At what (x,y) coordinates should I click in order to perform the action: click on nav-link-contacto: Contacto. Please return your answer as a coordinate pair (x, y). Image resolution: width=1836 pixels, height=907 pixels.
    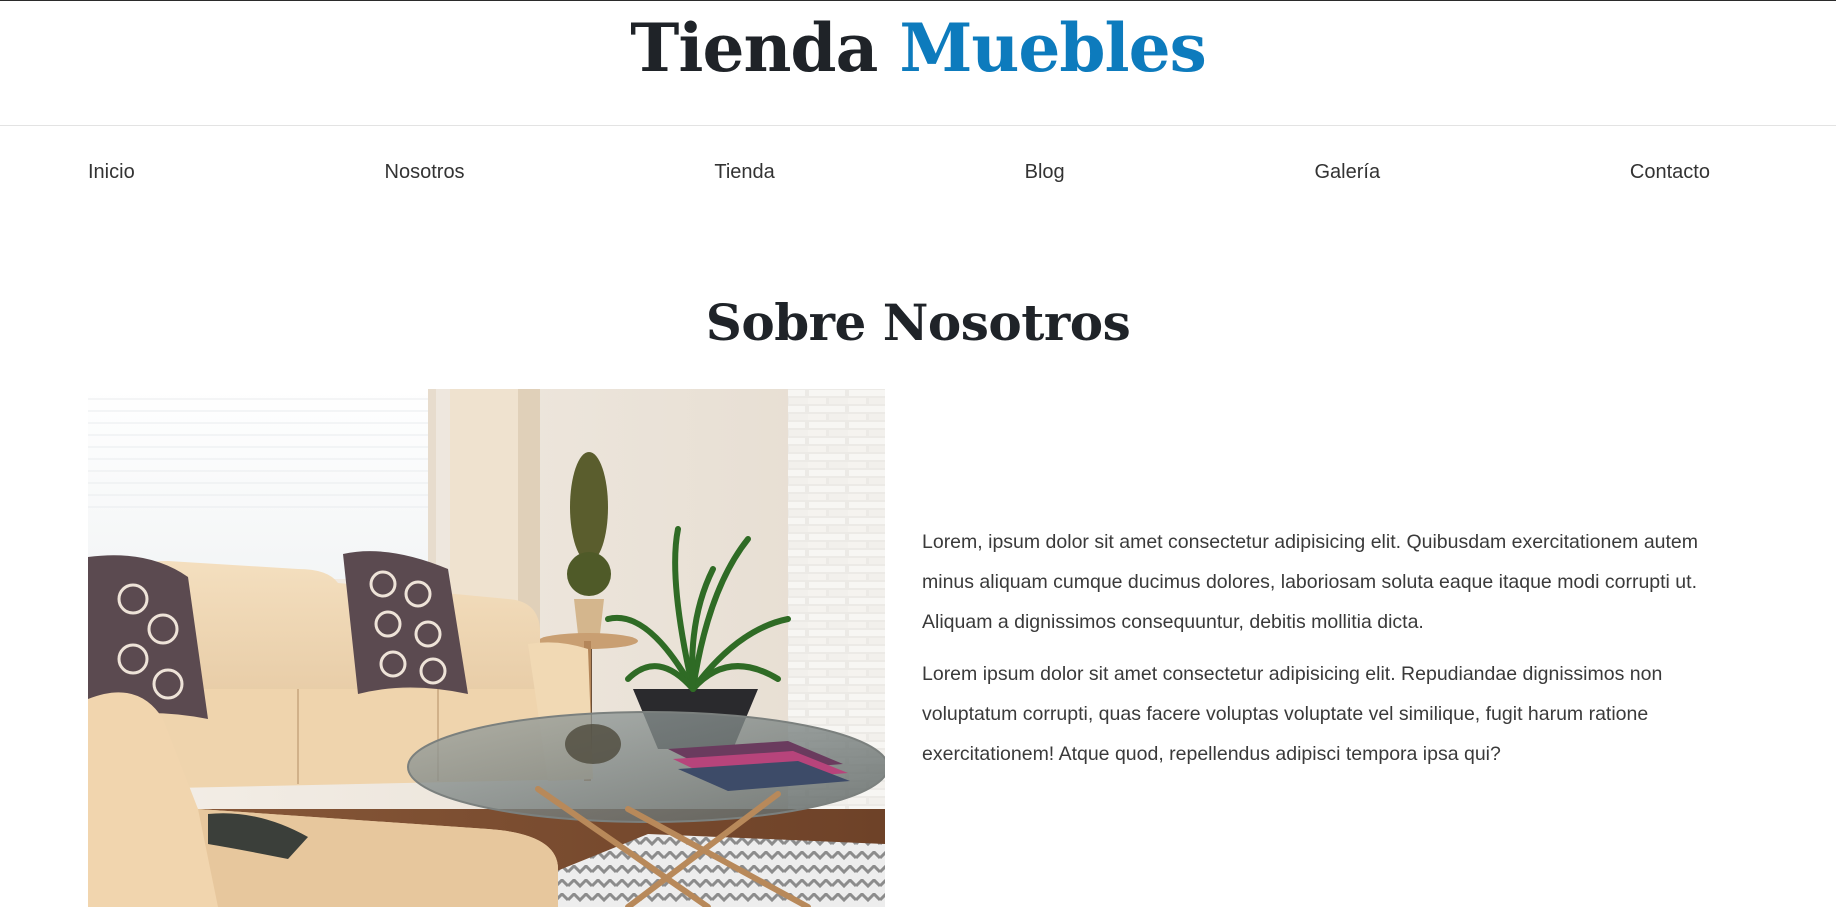
    Looking at the image, I should click on (1670, 172).